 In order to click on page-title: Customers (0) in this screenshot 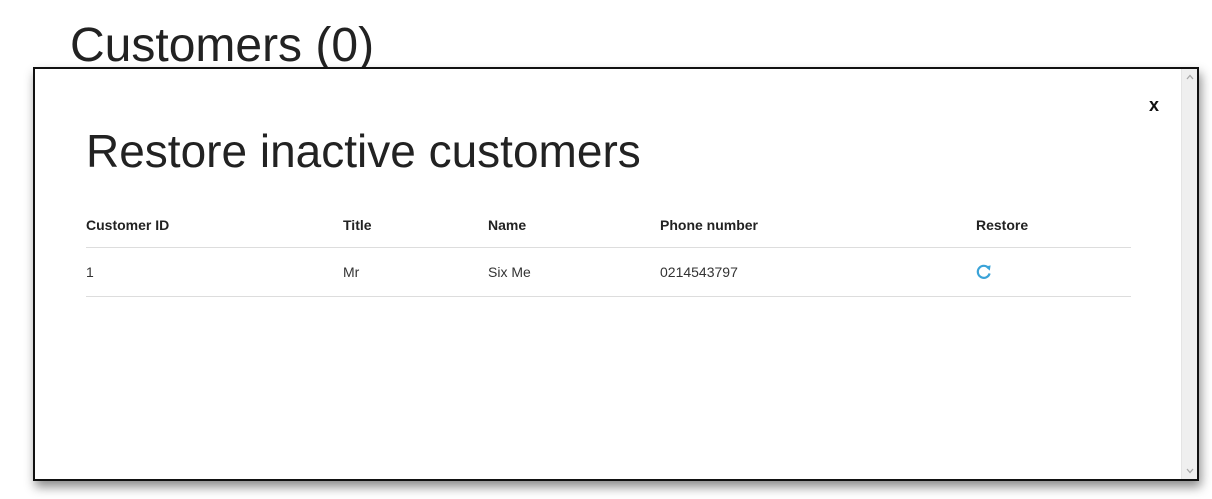, I will do `click(222, 45)`.